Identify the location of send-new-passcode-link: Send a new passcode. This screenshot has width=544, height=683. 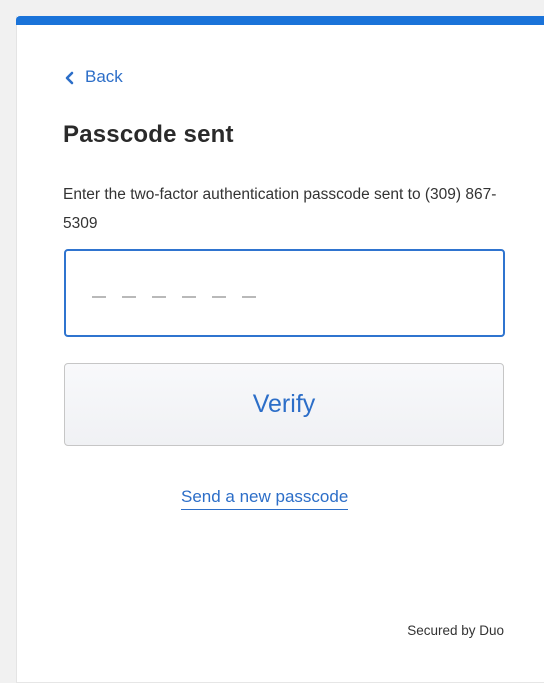
(265, 498).